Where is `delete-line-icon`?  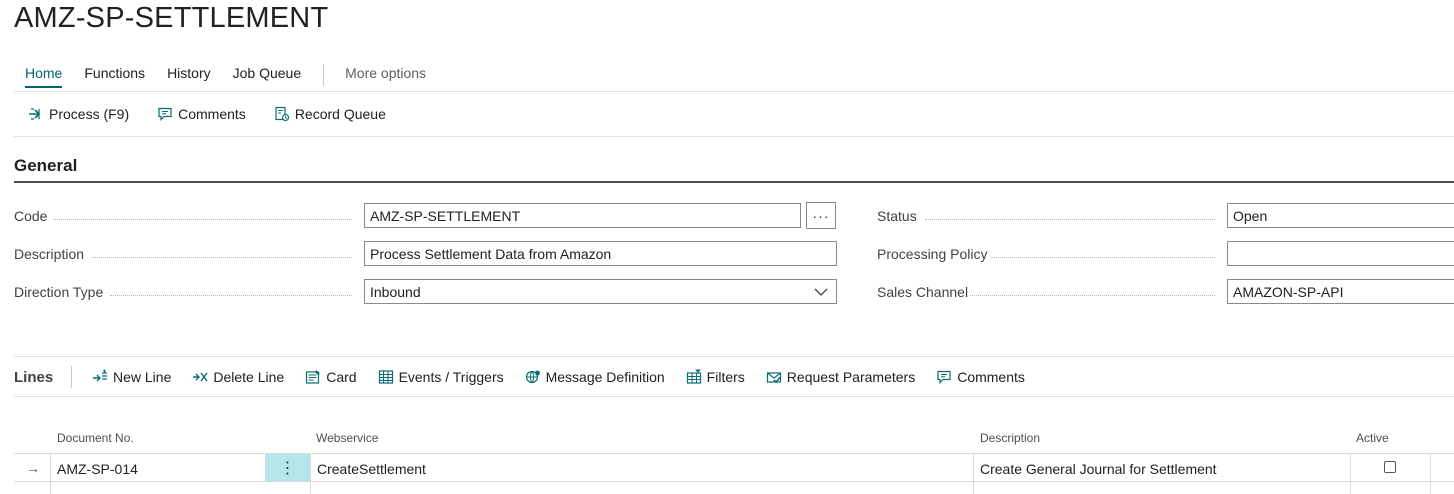
delete-line-icon is located at coordinates (200, 377).